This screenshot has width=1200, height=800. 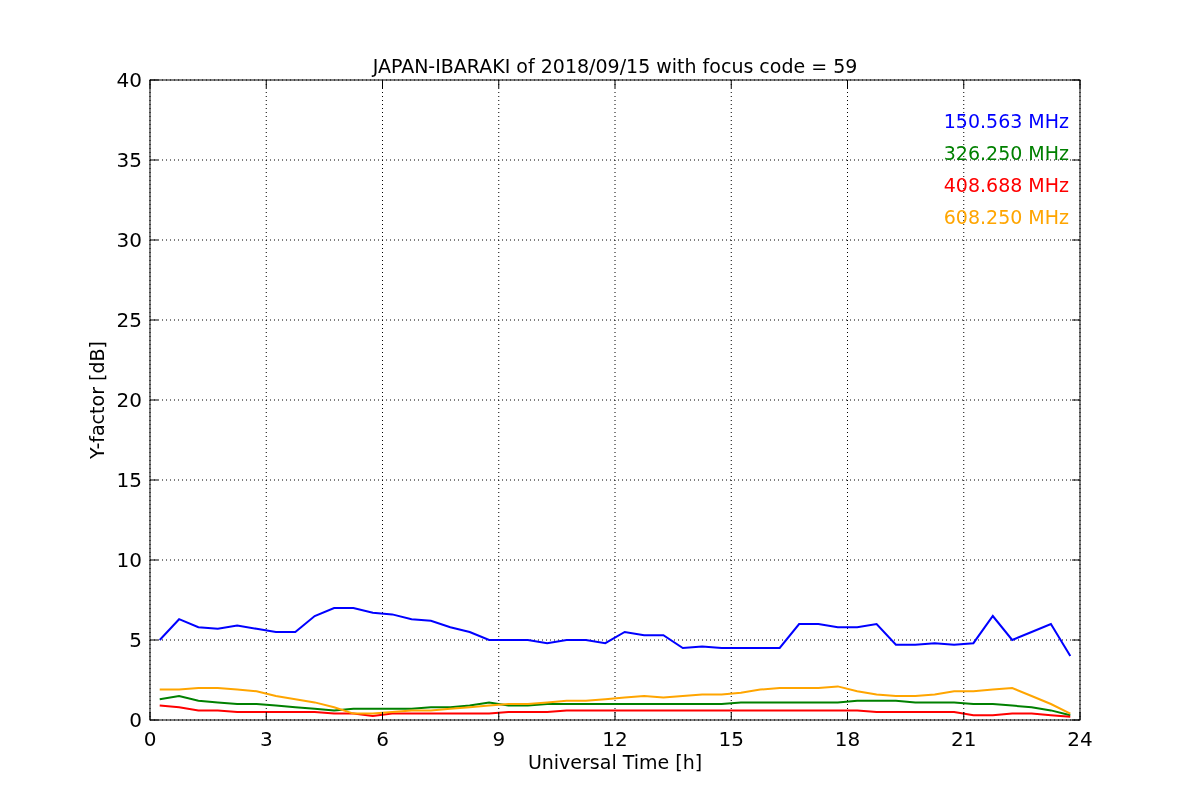 What do you see at coordinates (129, 400) in the screenshot?
I see `tick-label: 20` at bounding box center [129, 400].